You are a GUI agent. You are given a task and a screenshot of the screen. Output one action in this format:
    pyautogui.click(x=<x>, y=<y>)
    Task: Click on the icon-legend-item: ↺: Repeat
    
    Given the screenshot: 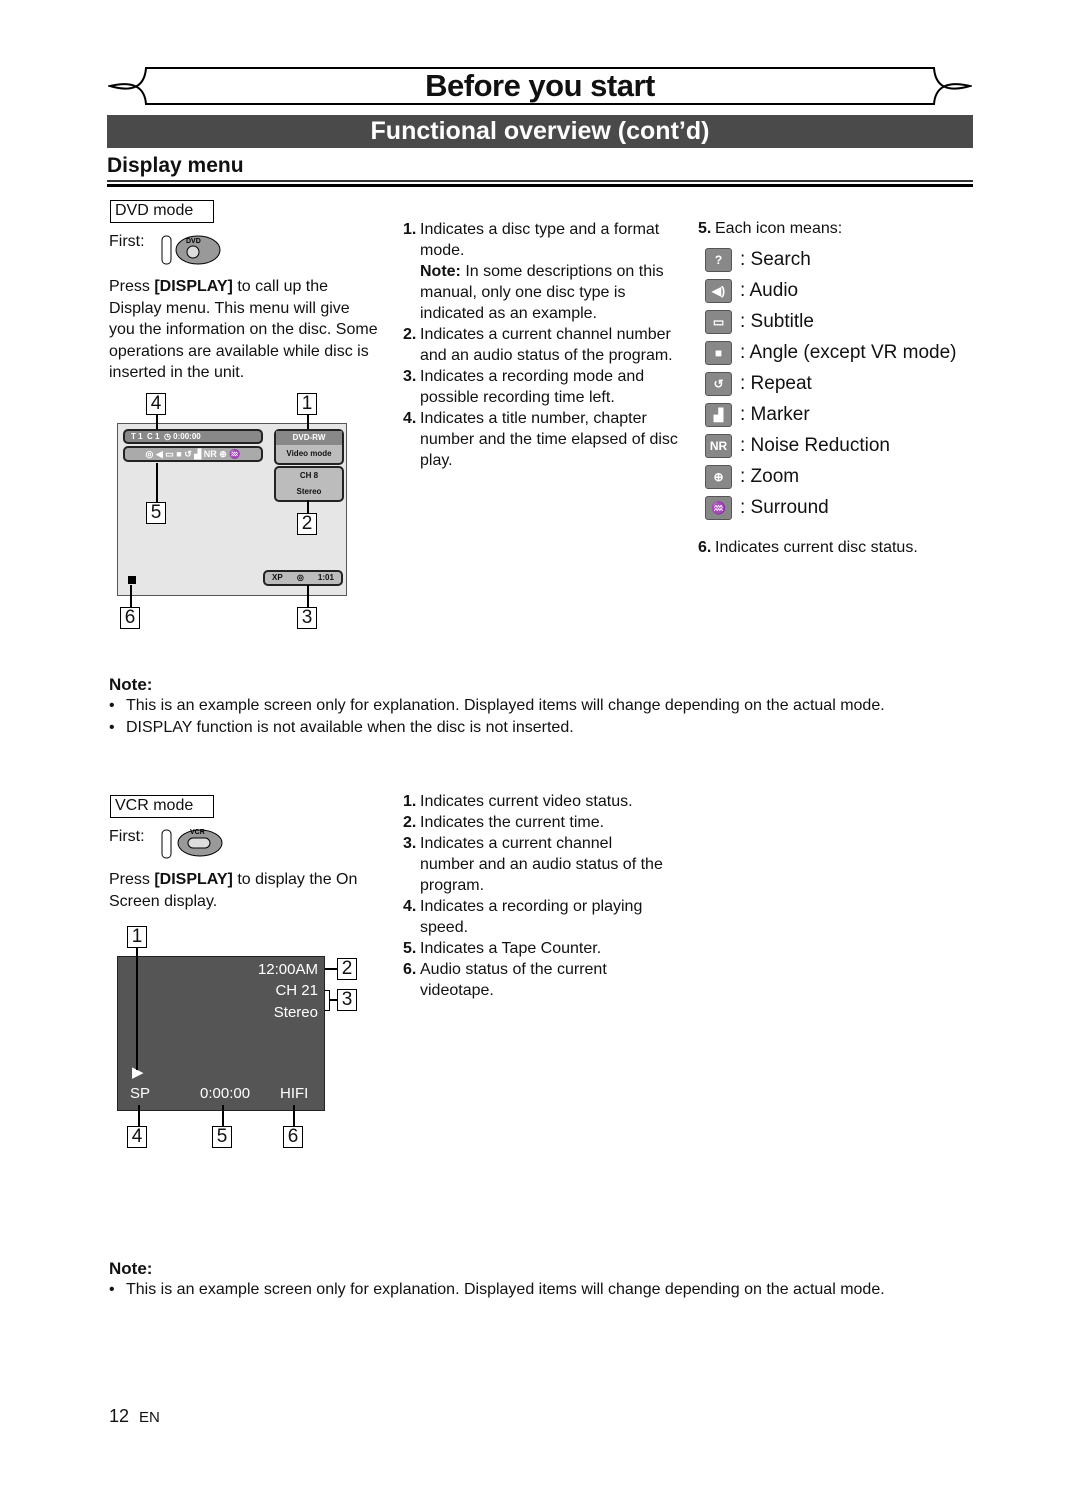 What is the action you would take?
    pyautogui.click(x=831, y=383)
    